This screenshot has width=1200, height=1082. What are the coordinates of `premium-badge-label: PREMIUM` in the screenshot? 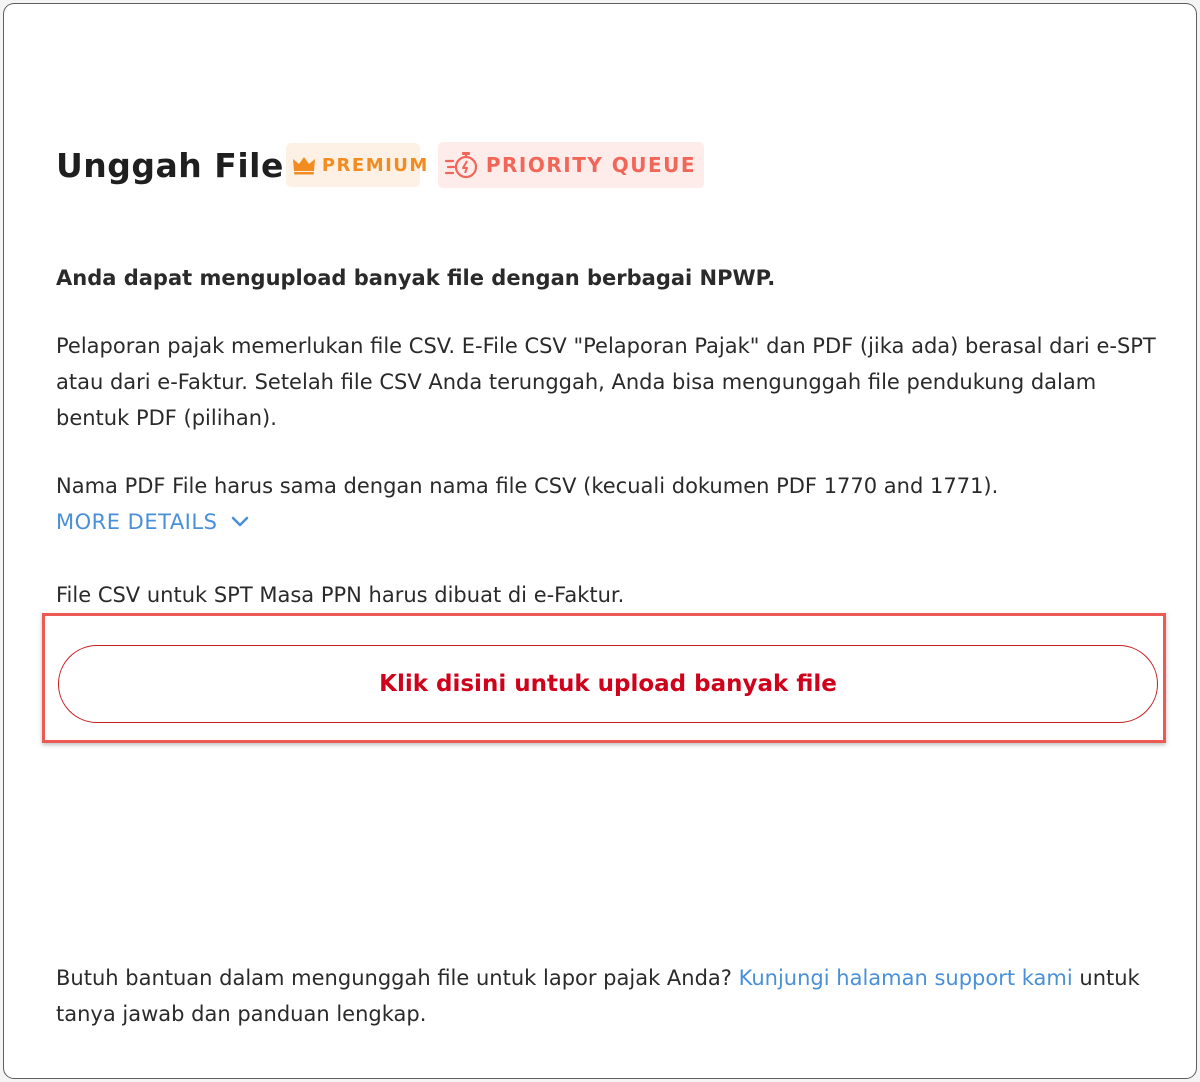 It's located at (375, 165).